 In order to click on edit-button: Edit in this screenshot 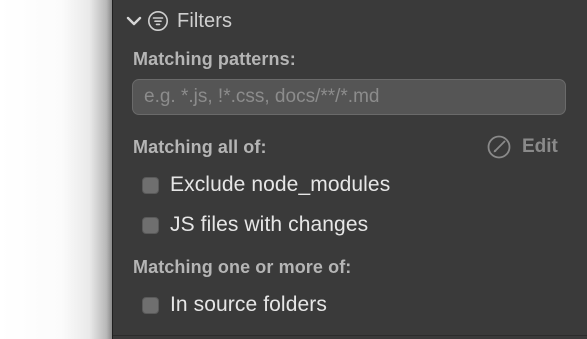, I will do `click(522, 147)`.